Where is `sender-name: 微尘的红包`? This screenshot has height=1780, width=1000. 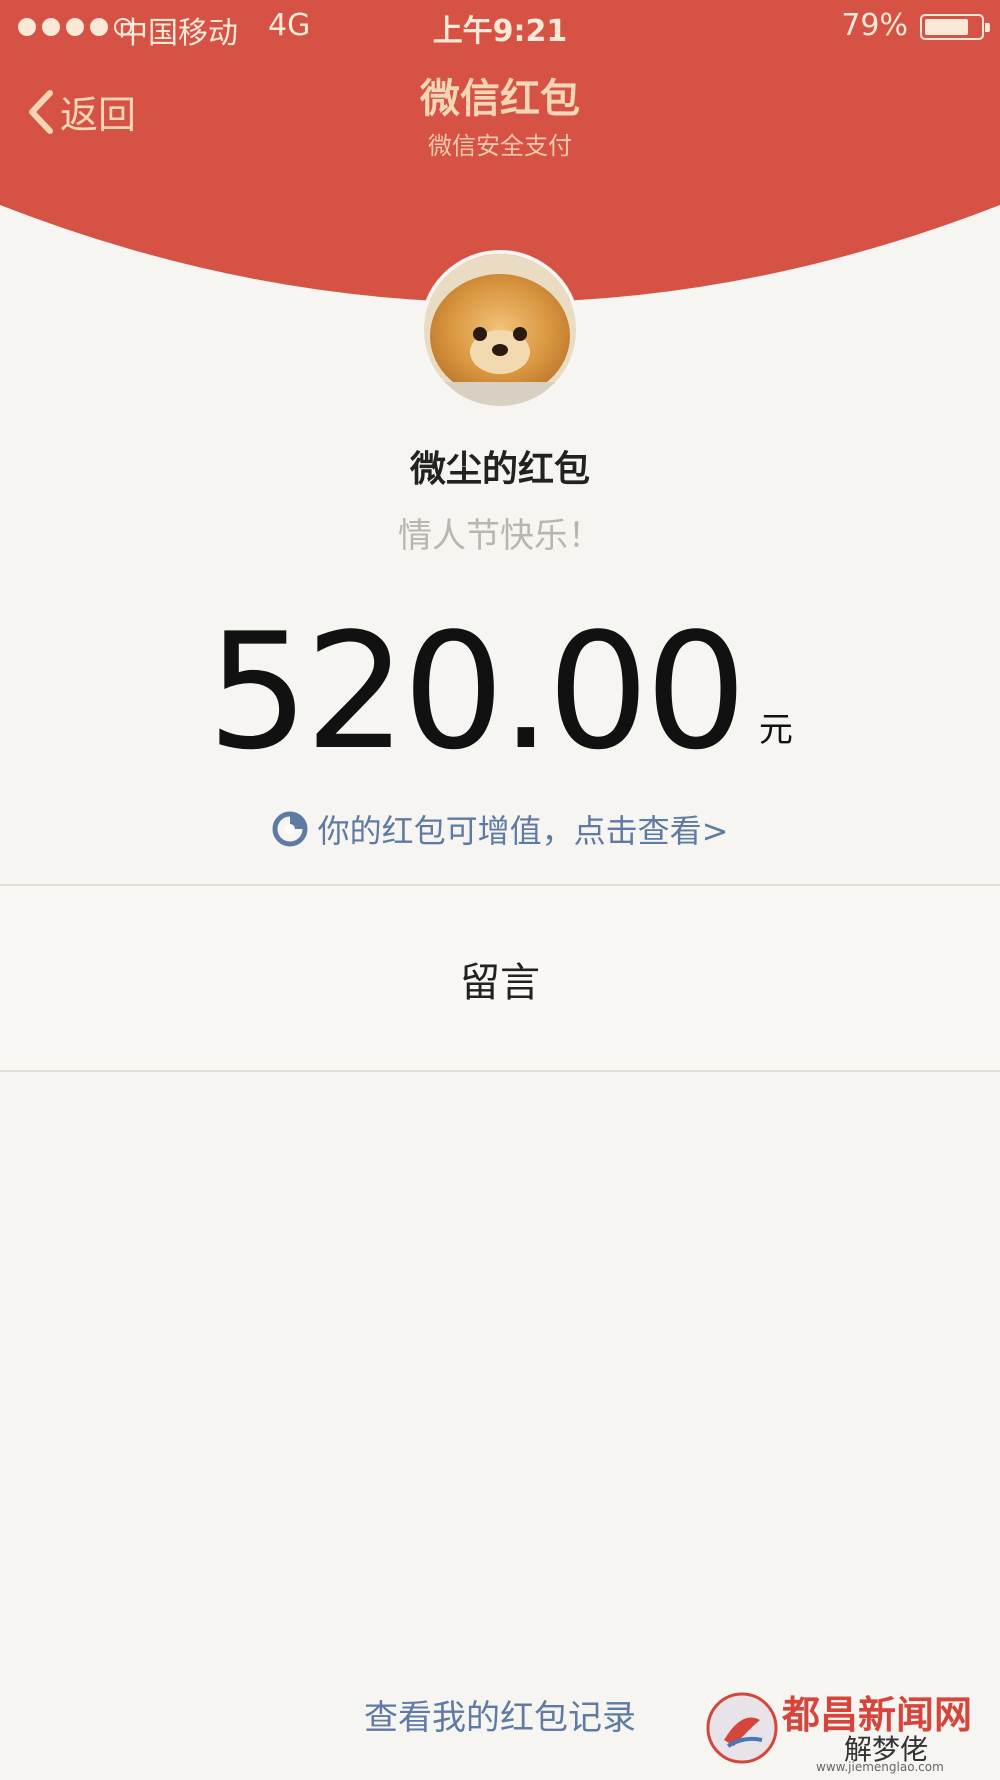
sender-name: 微尘的红包 is located at coordinates (499, 469).